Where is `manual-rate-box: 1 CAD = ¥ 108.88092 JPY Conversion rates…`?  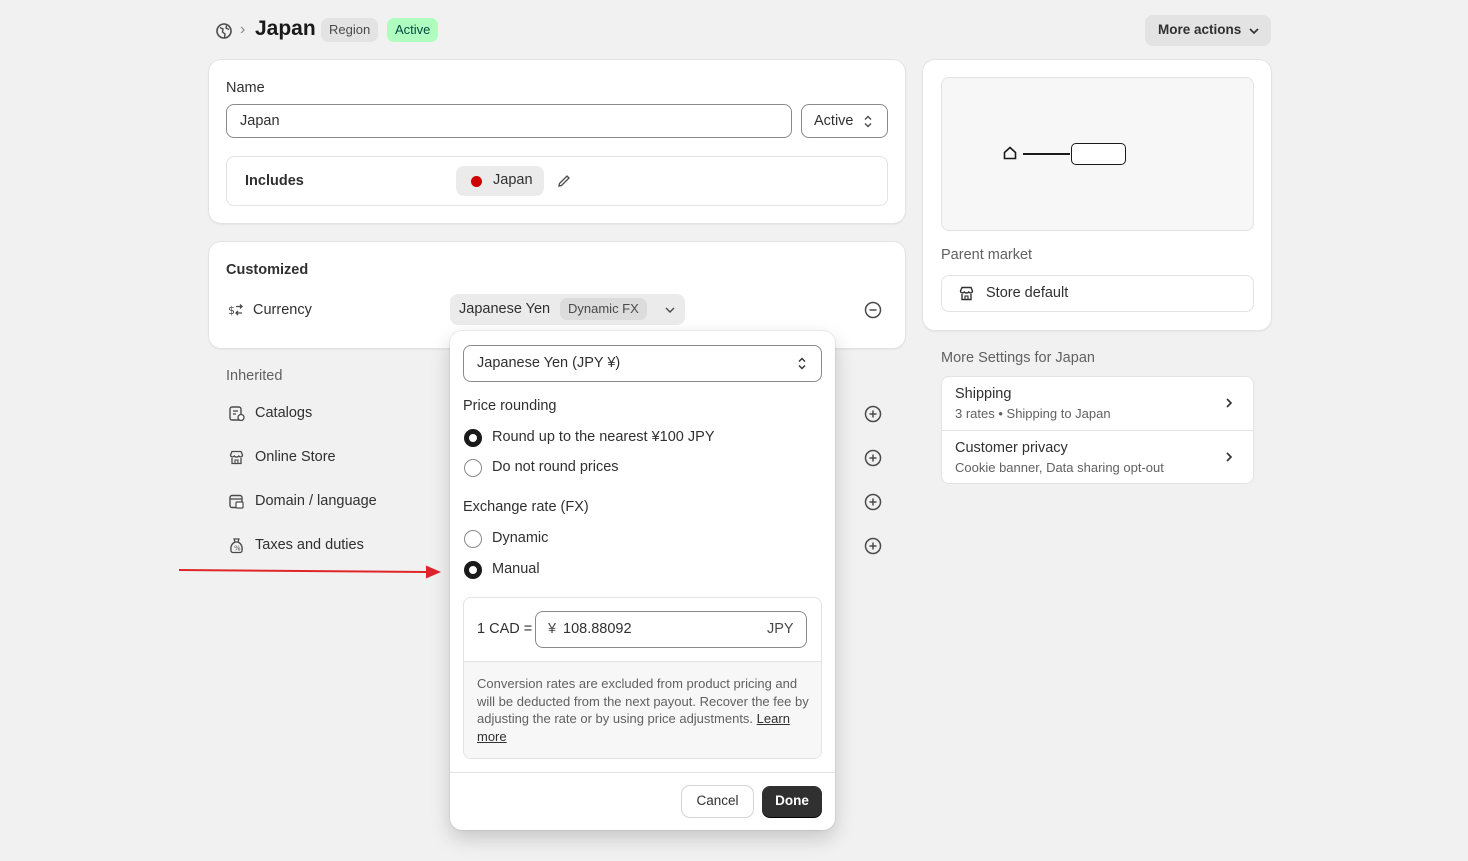 manual-rate-box: 1 CAD = ¥ 108.88092 JPY Conversion rates… is located at coordinates (642, 678).